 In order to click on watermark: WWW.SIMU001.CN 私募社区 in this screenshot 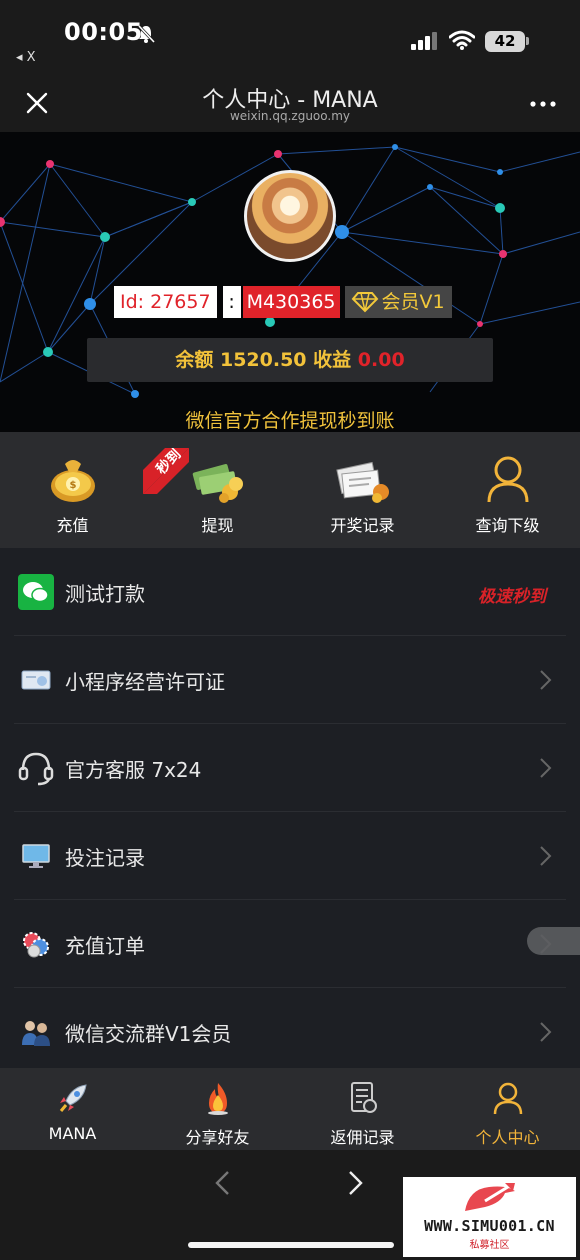, I will do `click(489, 1217)`.